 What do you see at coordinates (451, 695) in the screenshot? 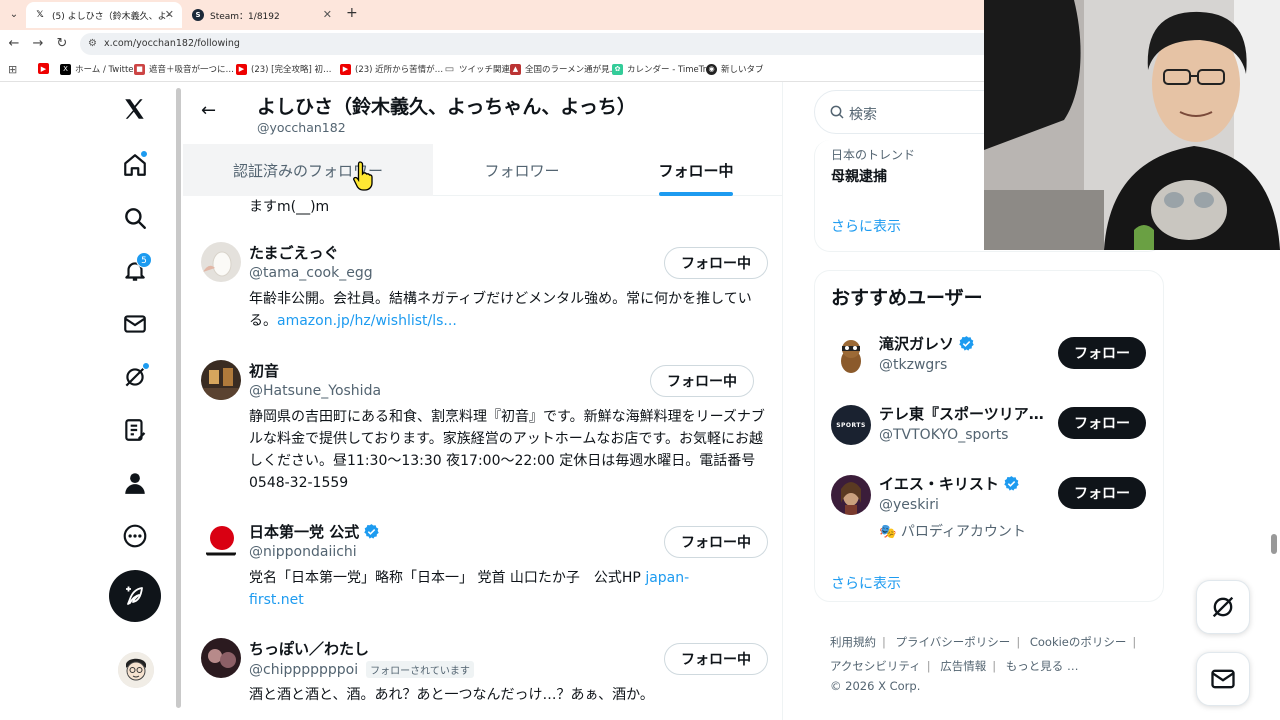
I see `user-bio: 酒と酒と酒と、酒。あれ？あと一つなんだっけ…？あぁ、酒か。` at bounding box center [451, 695].